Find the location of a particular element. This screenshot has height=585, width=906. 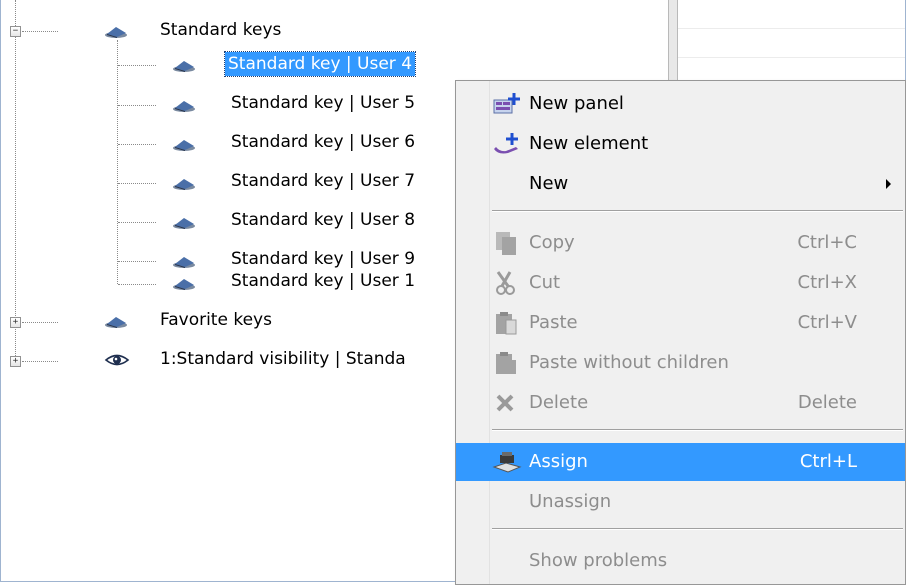

pane-splitter is located at coordinates (673, 45).